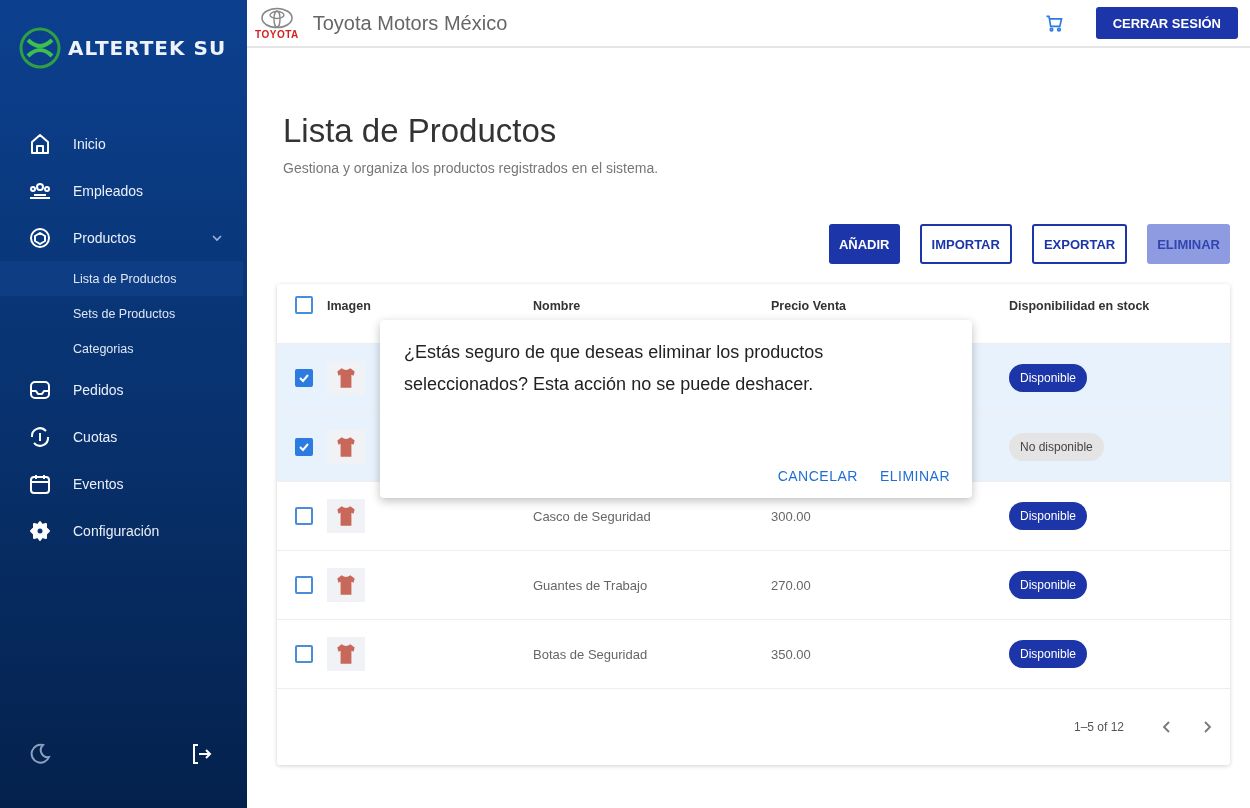  What do you see at coordinates (121, 348) in the screenshot?
I see `sub-nav-item: Categorias` at bounding box center [121, 348].